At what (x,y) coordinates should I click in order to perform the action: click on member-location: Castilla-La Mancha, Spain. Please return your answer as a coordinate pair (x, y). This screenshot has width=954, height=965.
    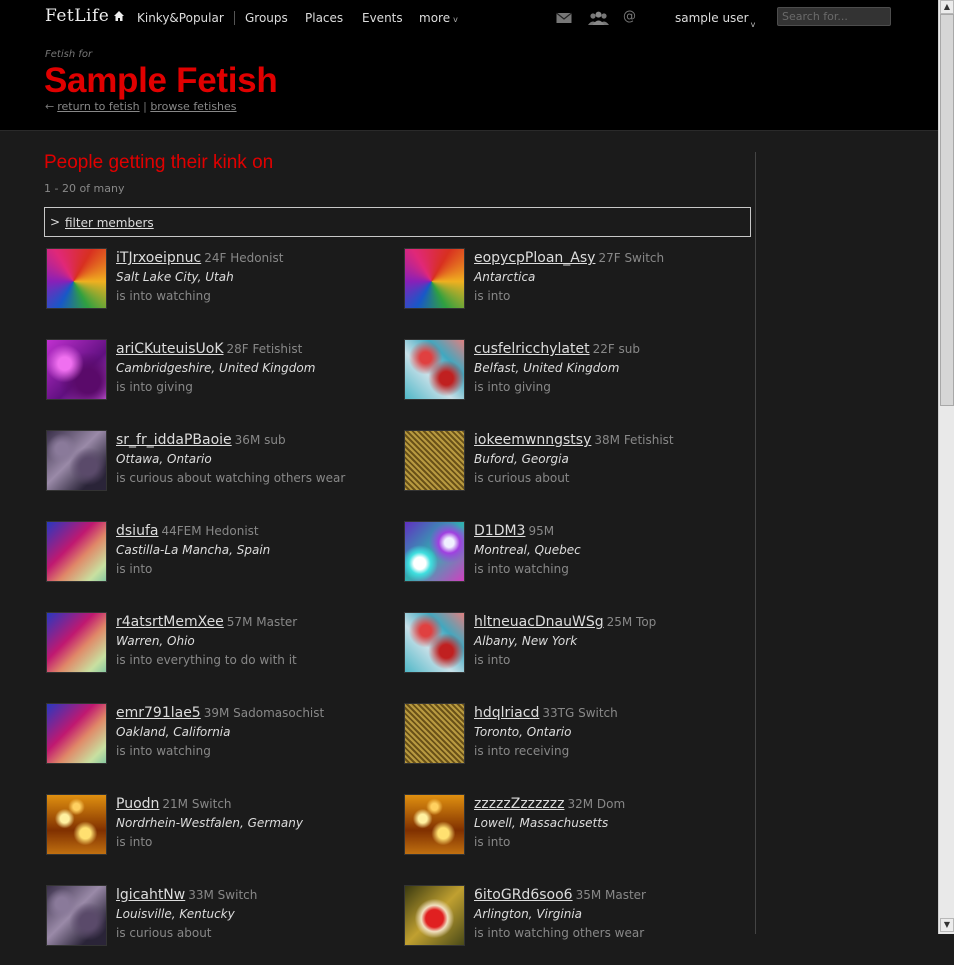
    Looking at the image, I should click on (193, 550).